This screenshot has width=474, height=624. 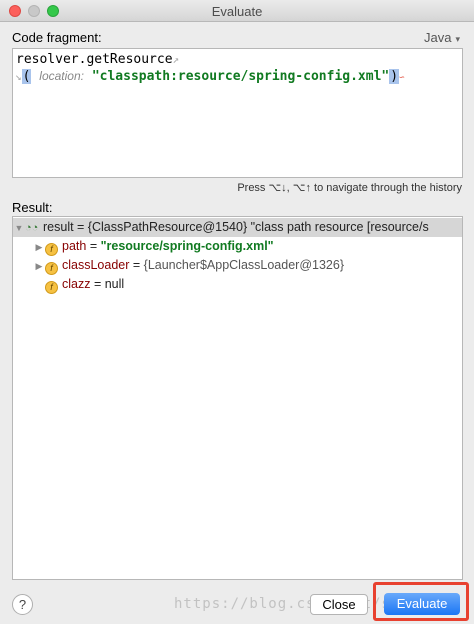 I want to click on string-argument: "classpath:resource/spring-config.xml", so click(x=240, y=76).